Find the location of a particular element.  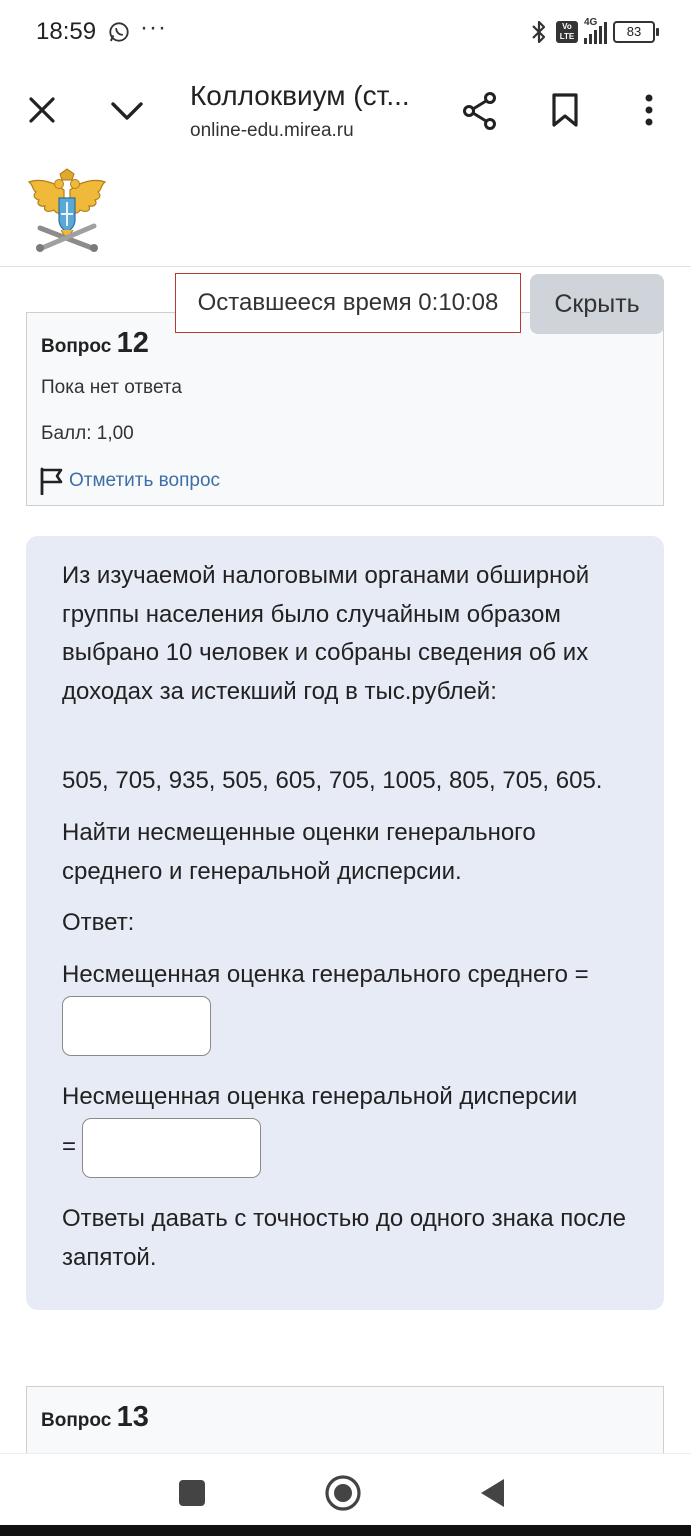

nav-back-icon is located at coordinates (492, 1493).